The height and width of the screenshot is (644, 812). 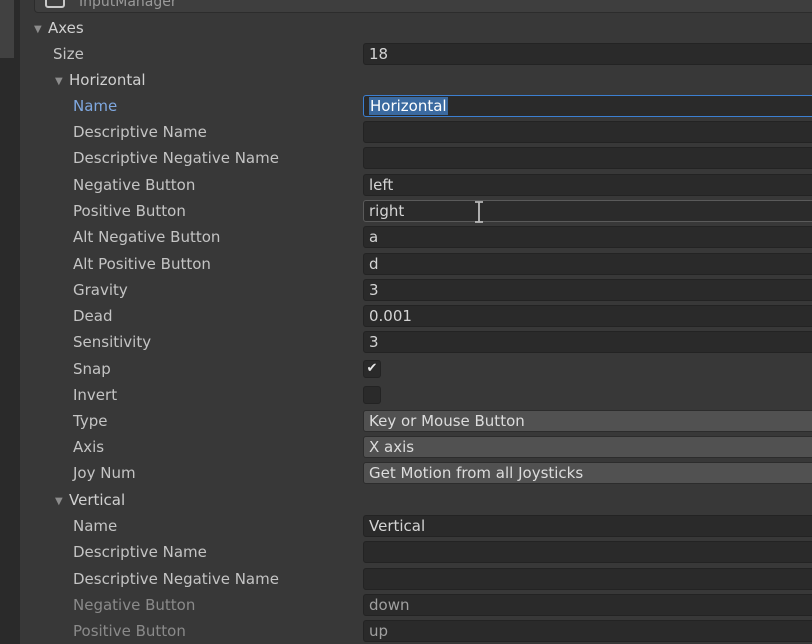 I want to click on positive-button-field: up, so click(x=587, y=631).